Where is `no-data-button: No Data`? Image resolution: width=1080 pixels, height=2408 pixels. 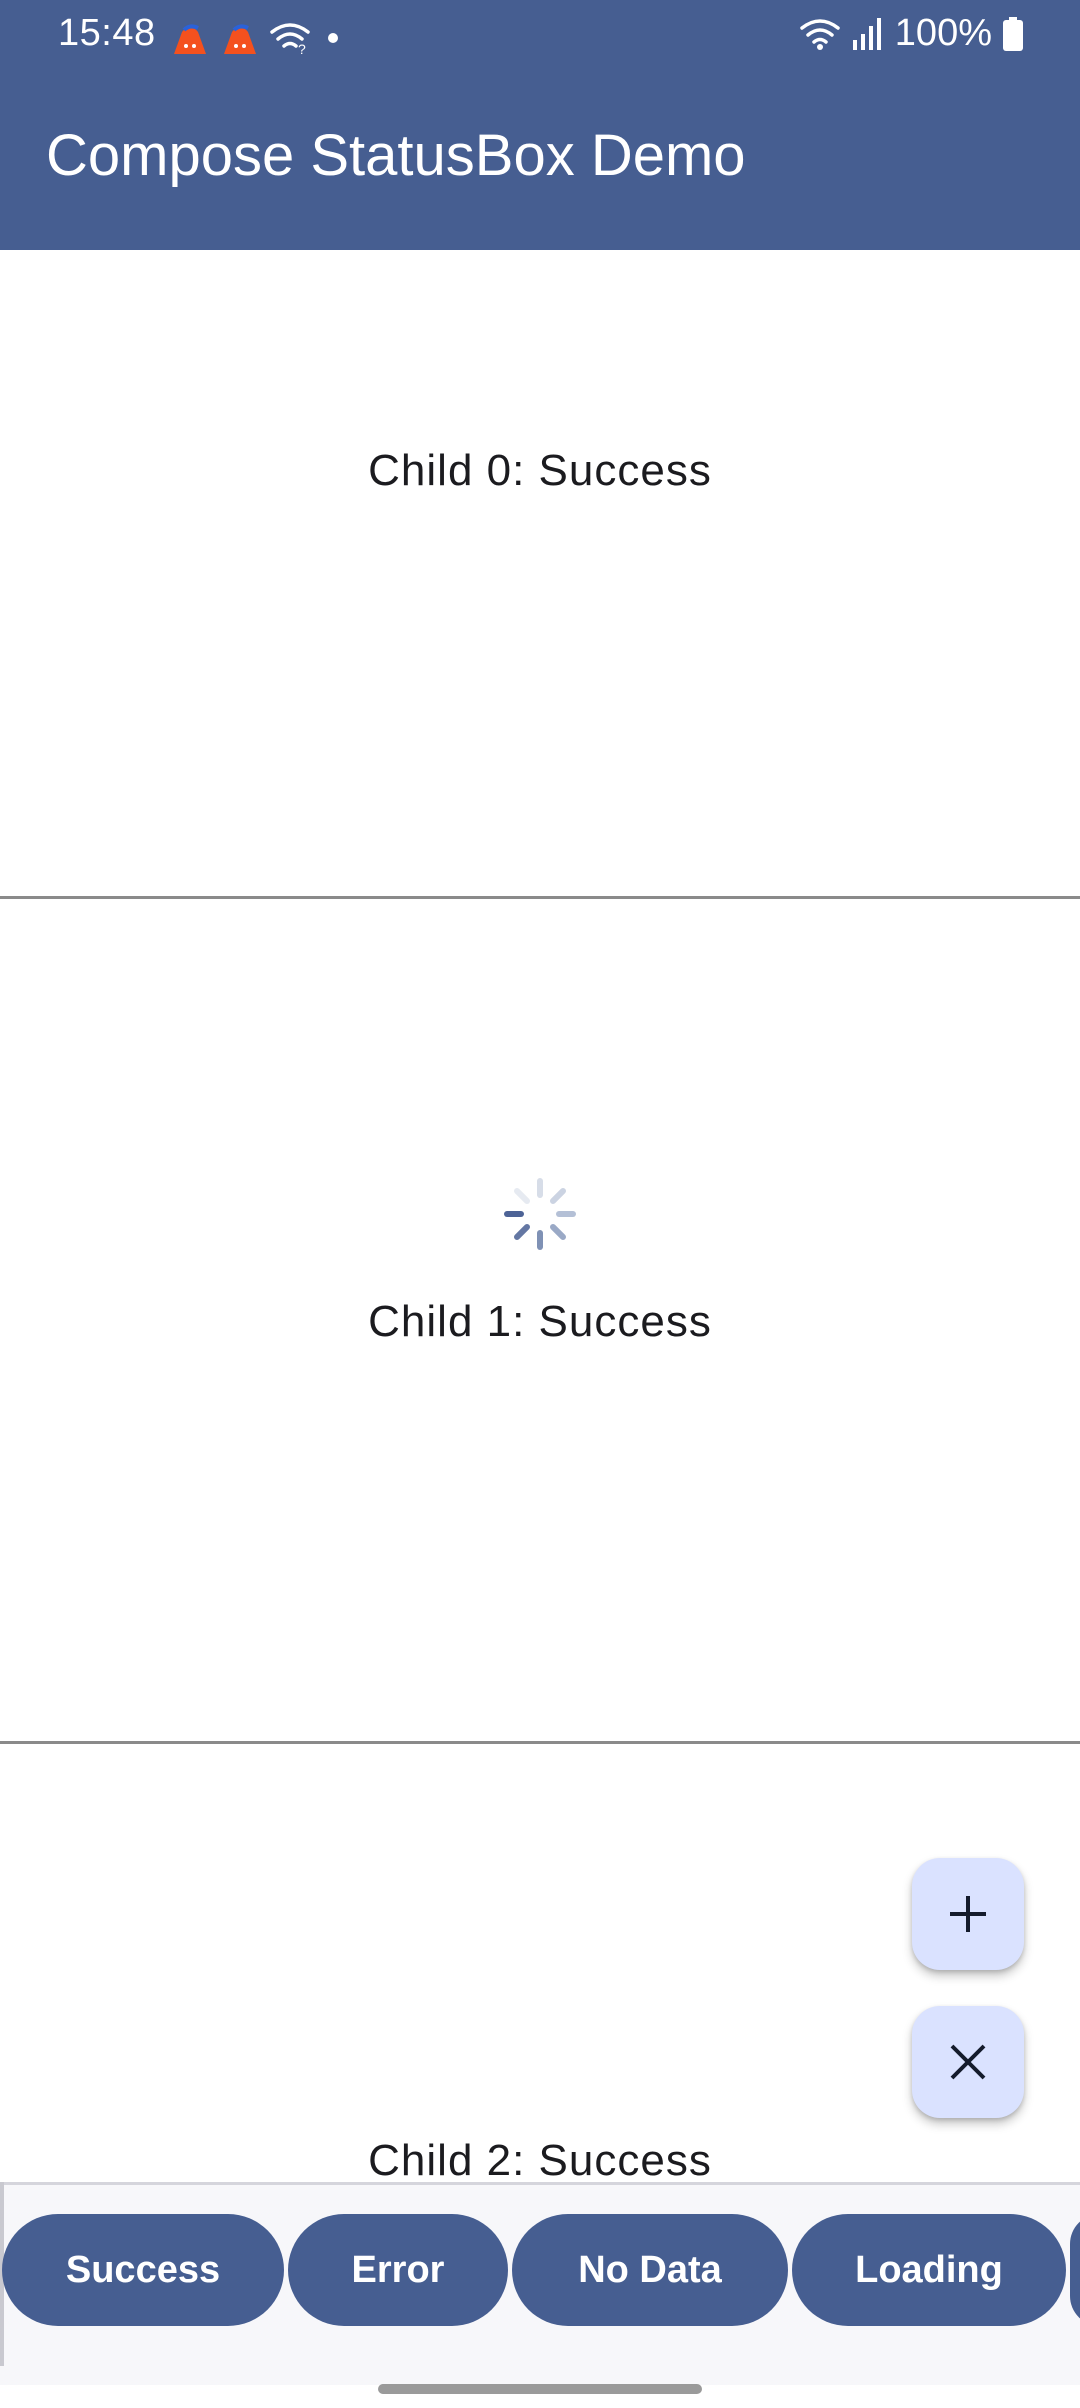
no-data-button: No Data is located at coordinates (650, 2270).